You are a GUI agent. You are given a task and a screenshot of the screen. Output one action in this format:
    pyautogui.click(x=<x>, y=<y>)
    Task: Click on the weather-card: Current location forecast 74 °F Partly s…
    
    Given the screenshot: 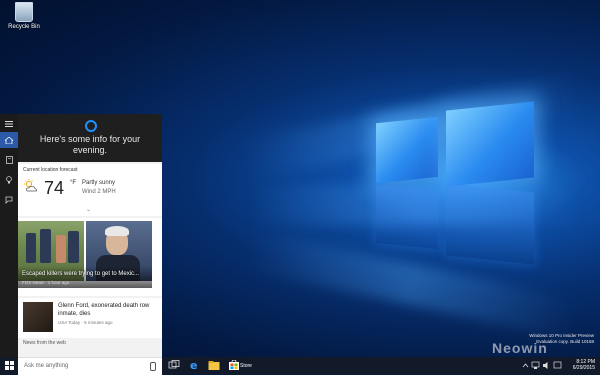 What is the action you would take?
    pyautogui.click(x=90, y=190)
    